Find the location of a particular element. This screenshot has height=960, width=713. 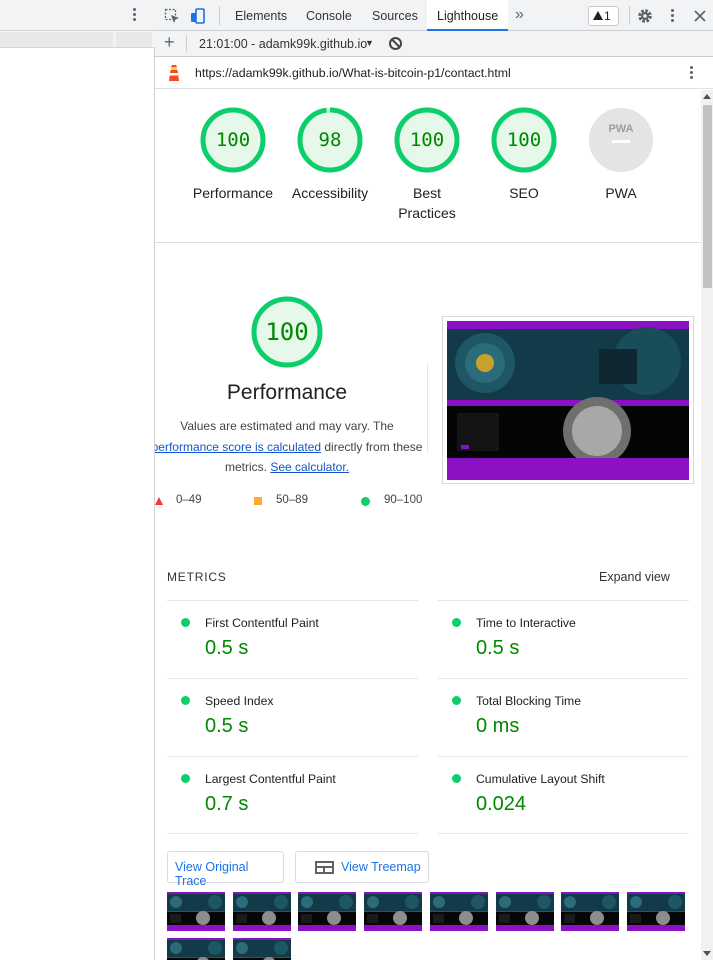

first-contentful-paint-label: First Contentful Paint is located at coordinates (262, 623).